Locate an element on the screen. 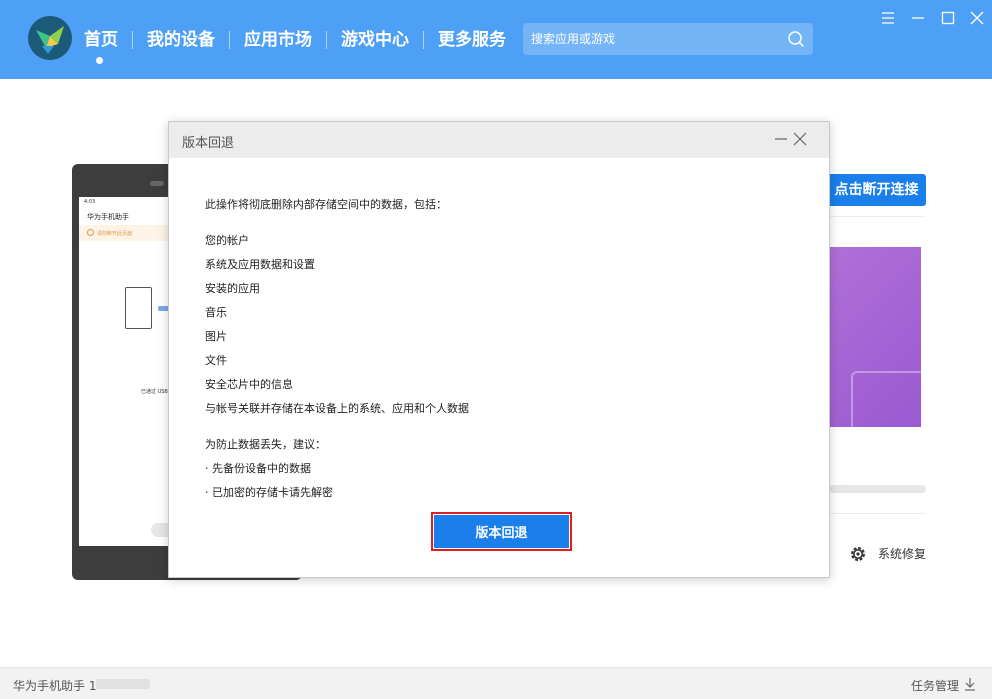  main-nav: 首页 我的设备 应用市场 游戏中心 更多服务 is located at coordinates (302, 45).